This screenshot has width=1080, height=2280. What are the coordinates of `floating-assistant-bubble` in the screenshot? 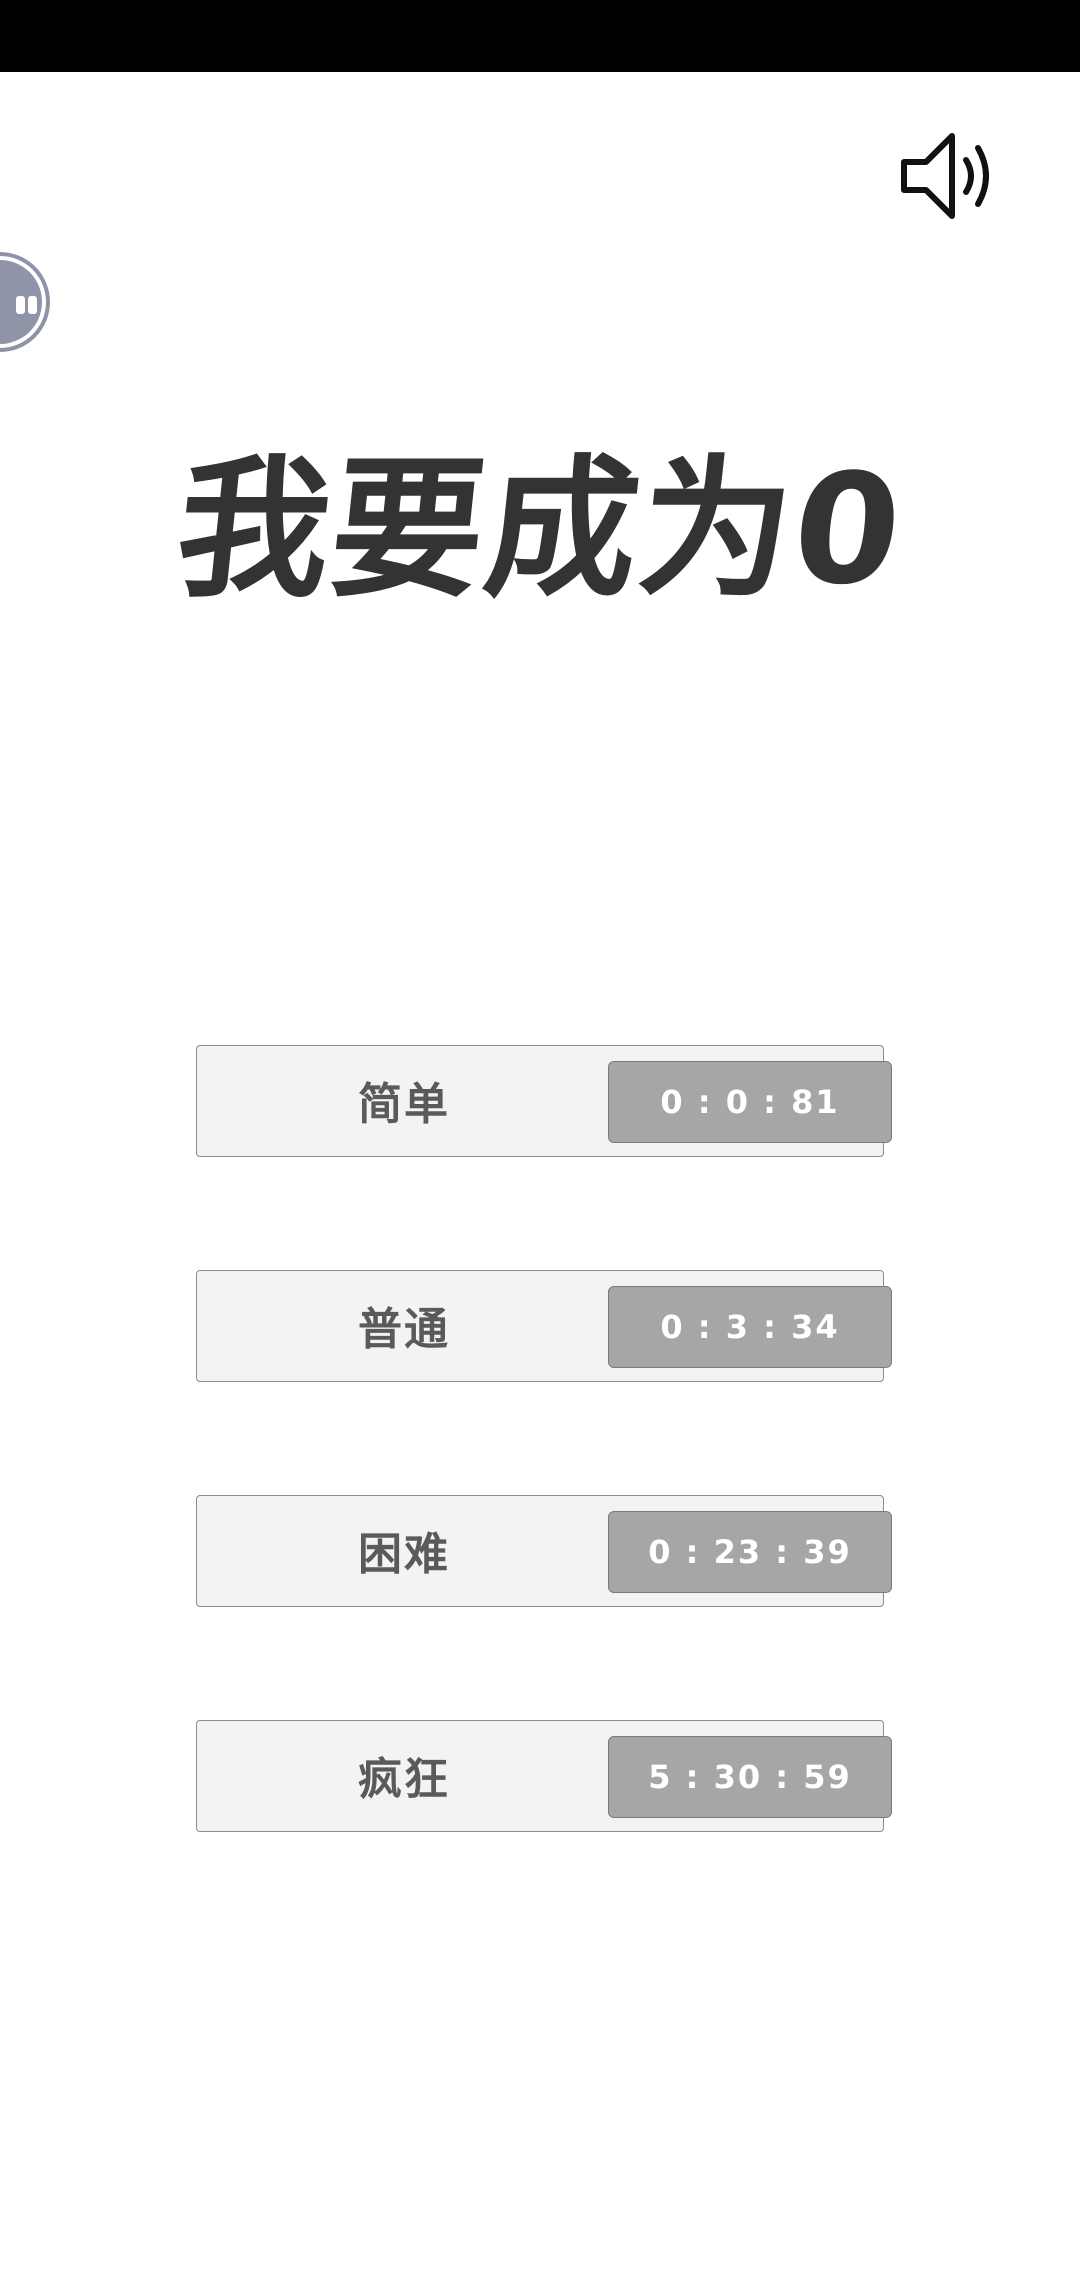 It's located at (25, 302).